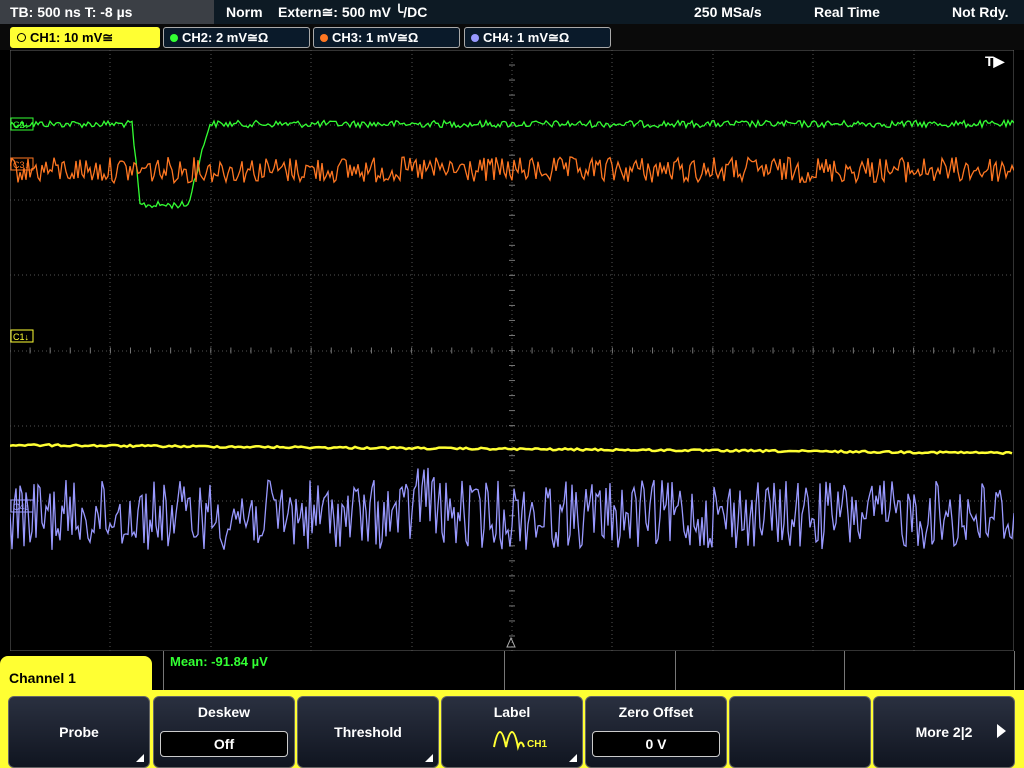 Image resolution: width=1024 pixels, height=768 pixels. What do you see at coordinates (728, 12) in the screenshot?
I see `sample-rate: 250 MSa/s` at bounding box center [728, 12].